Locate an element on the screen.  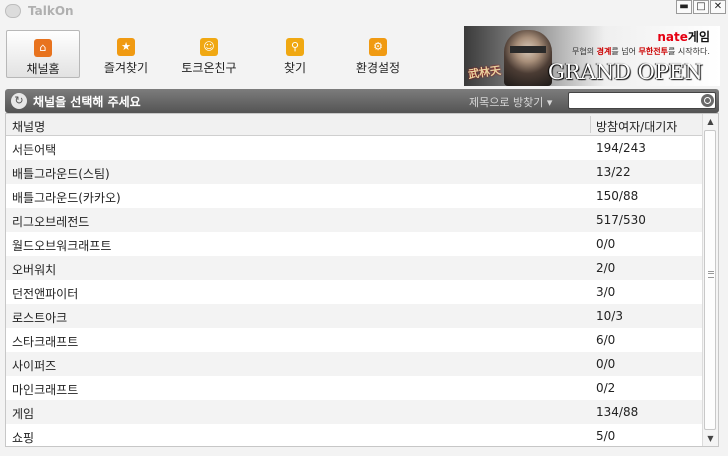
search-icon is located at coordinates (707, 100).